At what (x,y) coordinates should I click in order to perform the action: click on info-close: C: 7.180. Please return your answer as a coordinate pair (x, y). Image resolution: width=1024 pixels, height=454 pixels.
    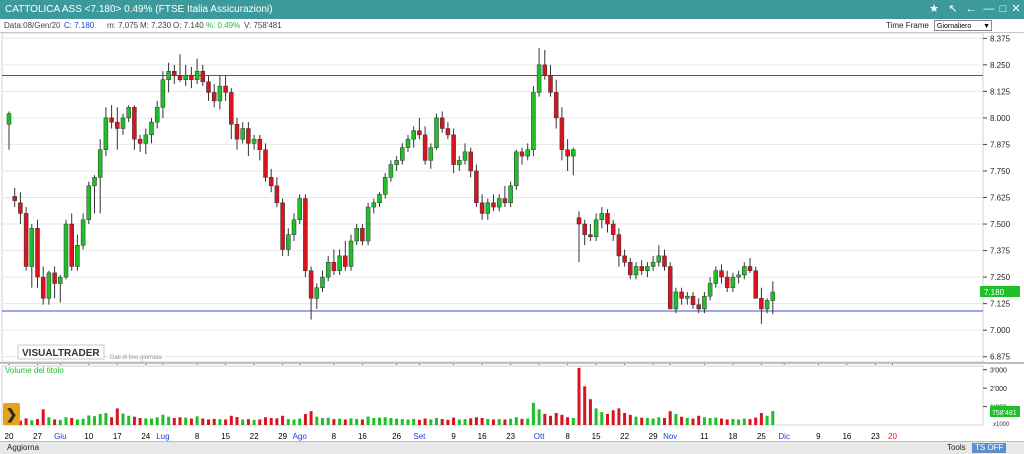
    Looking at the image, I should click on (79, 25).